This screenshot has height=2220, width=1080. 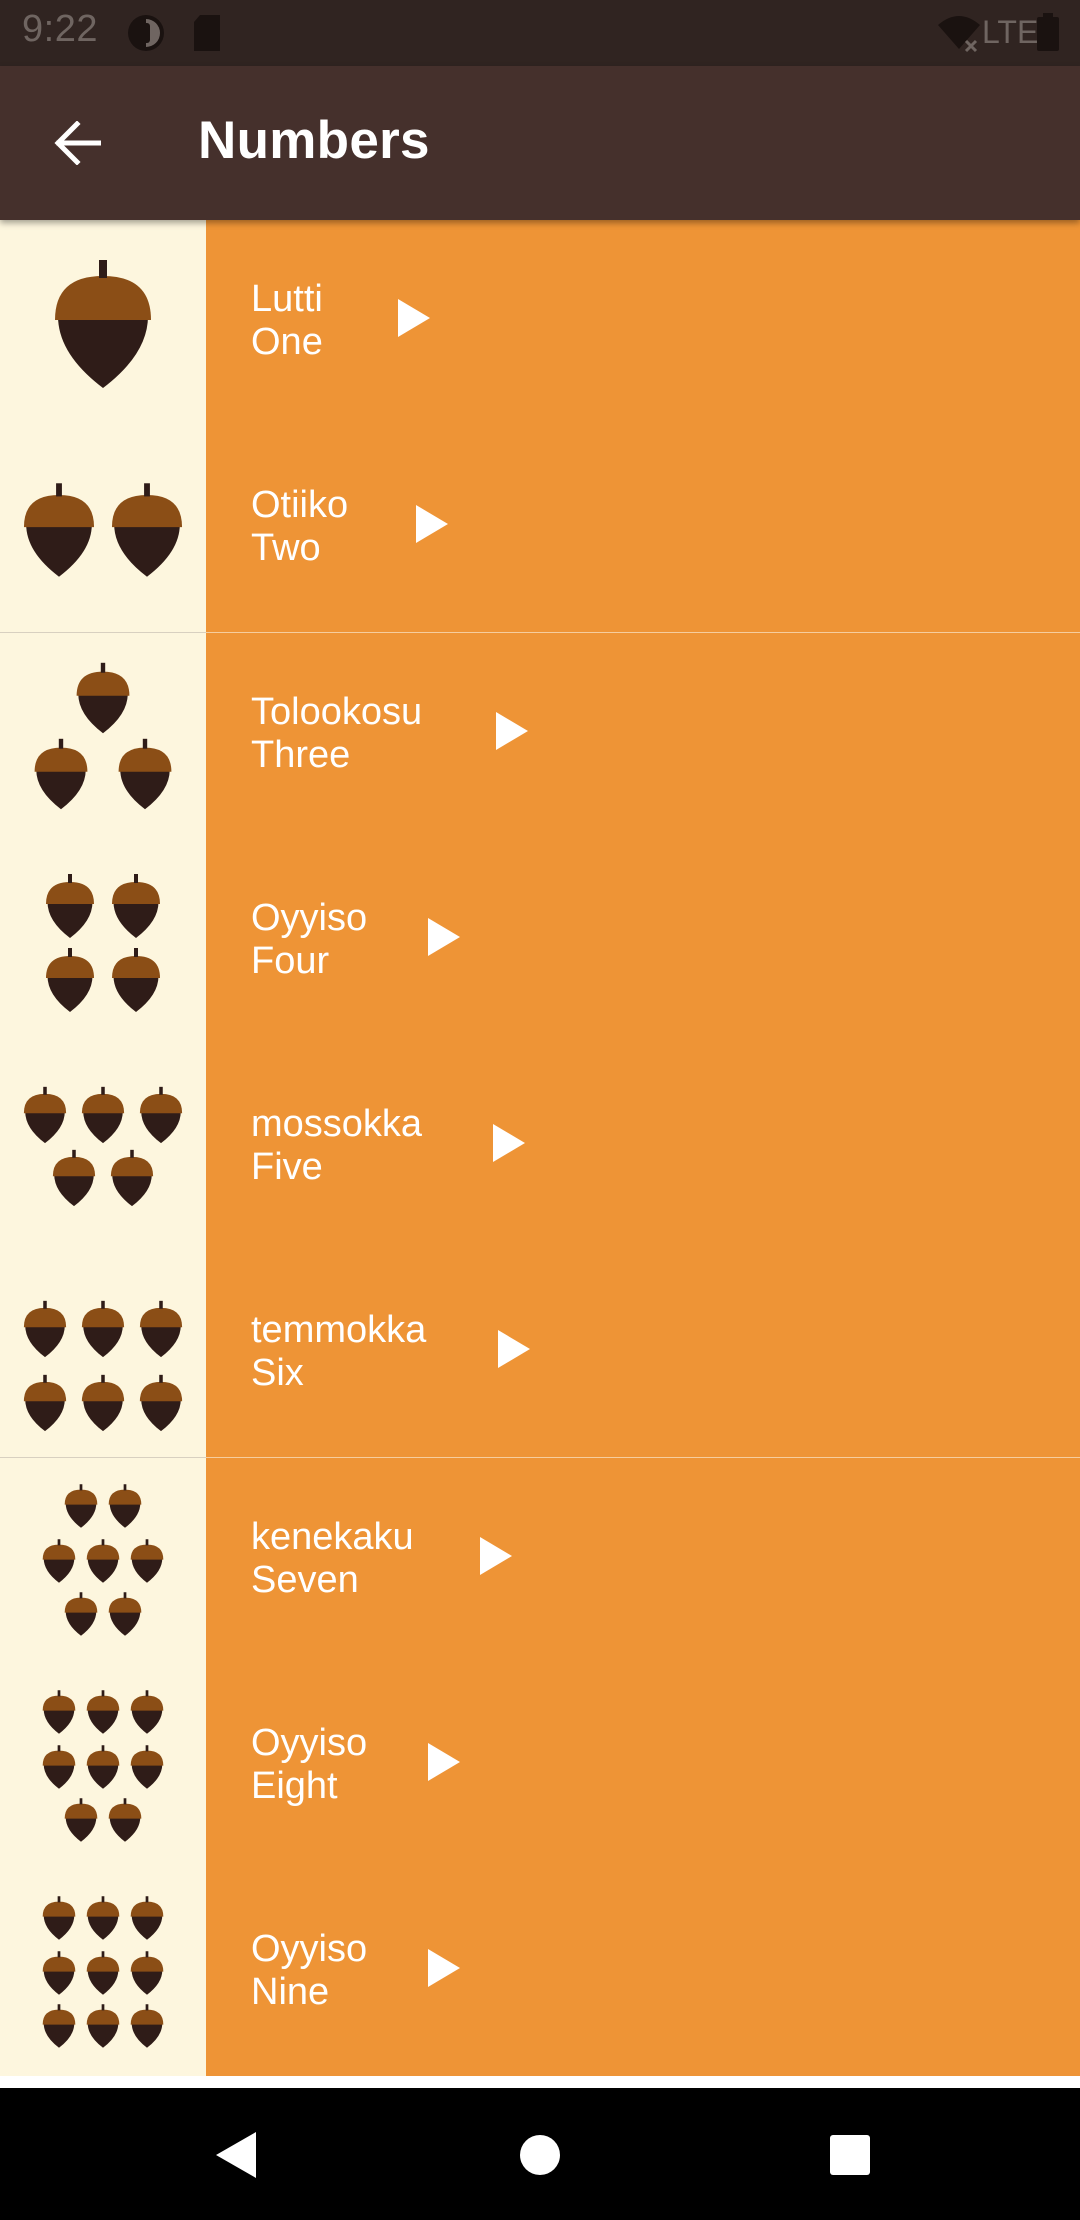 I want to click on number-words: Oyyiso Nine, so click(x=309, y=1971).